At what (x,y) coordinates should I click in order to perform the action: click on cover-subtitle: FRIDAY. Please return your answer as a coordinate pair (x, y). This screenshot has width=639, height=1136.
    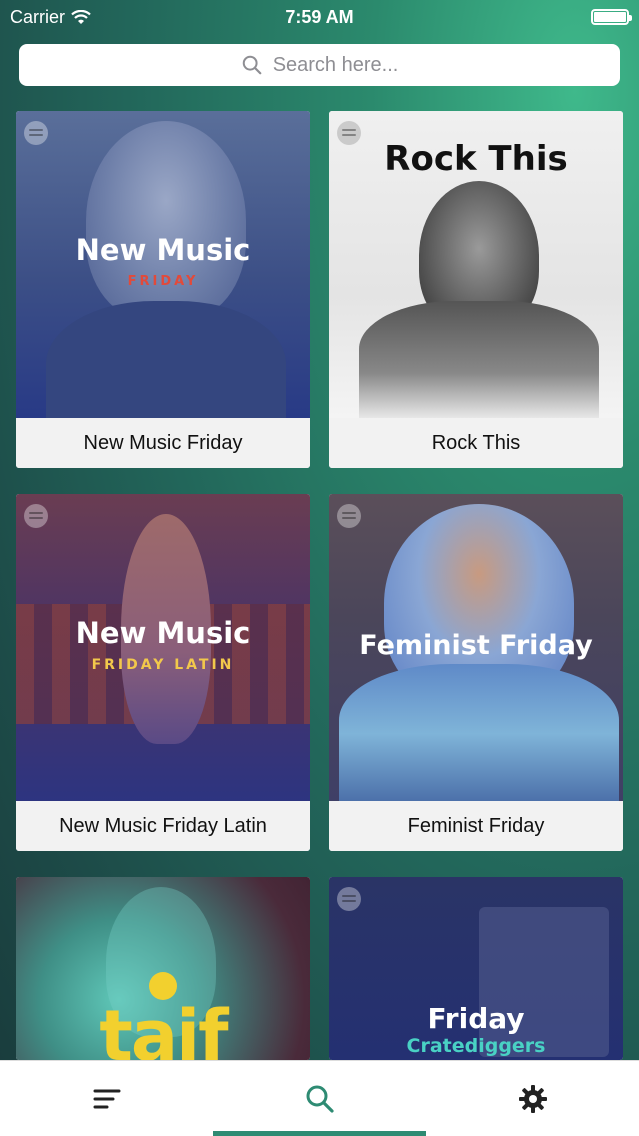
    Looking at the image, I should click on (163, 281).